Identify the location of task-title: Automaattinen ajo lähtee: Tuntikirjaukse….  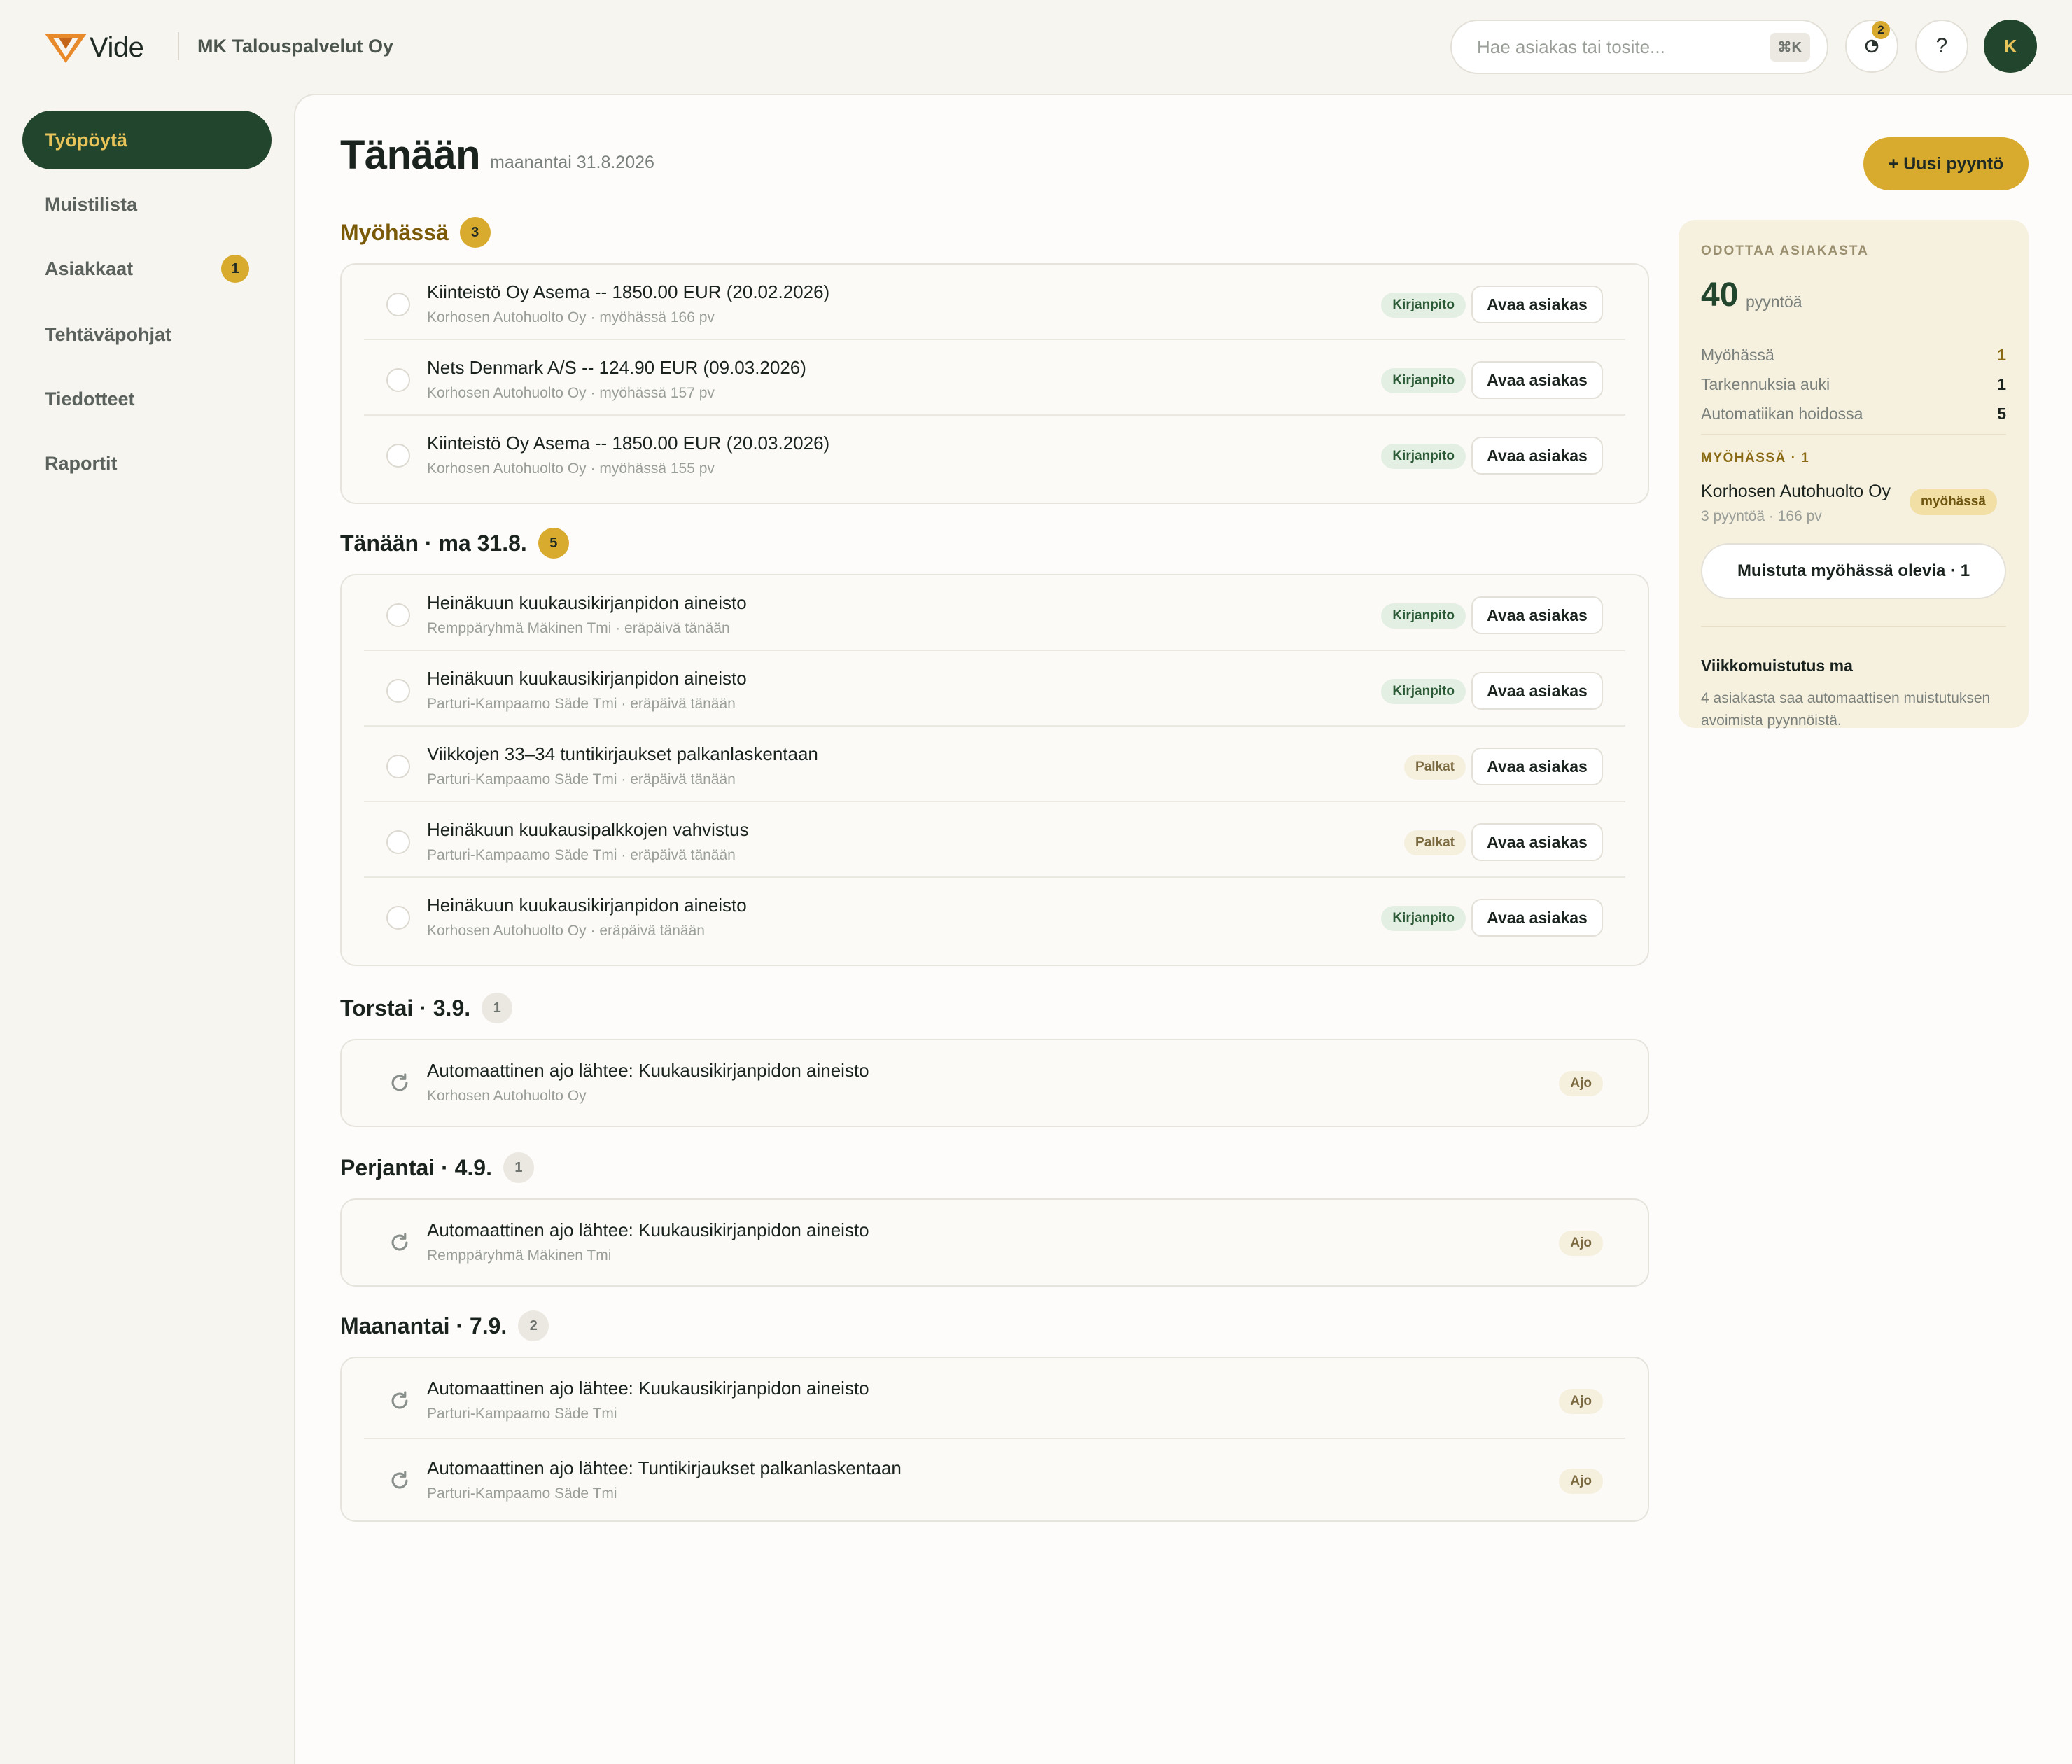
(664, 1467).